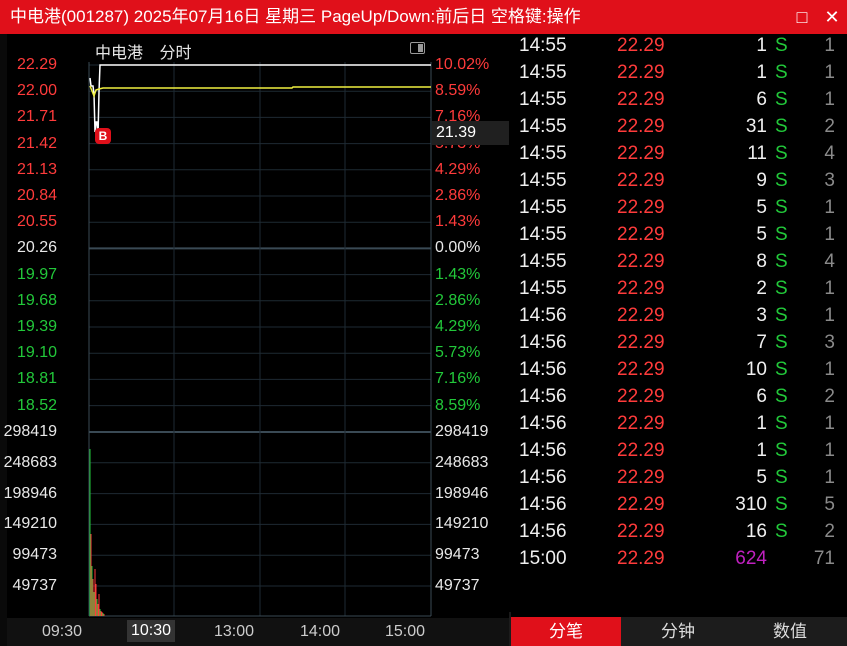  Describe the element at coordinates (678, 126) in the screenshot. I see `tick-row: 14:55 22.29 31 S 2` at that location.